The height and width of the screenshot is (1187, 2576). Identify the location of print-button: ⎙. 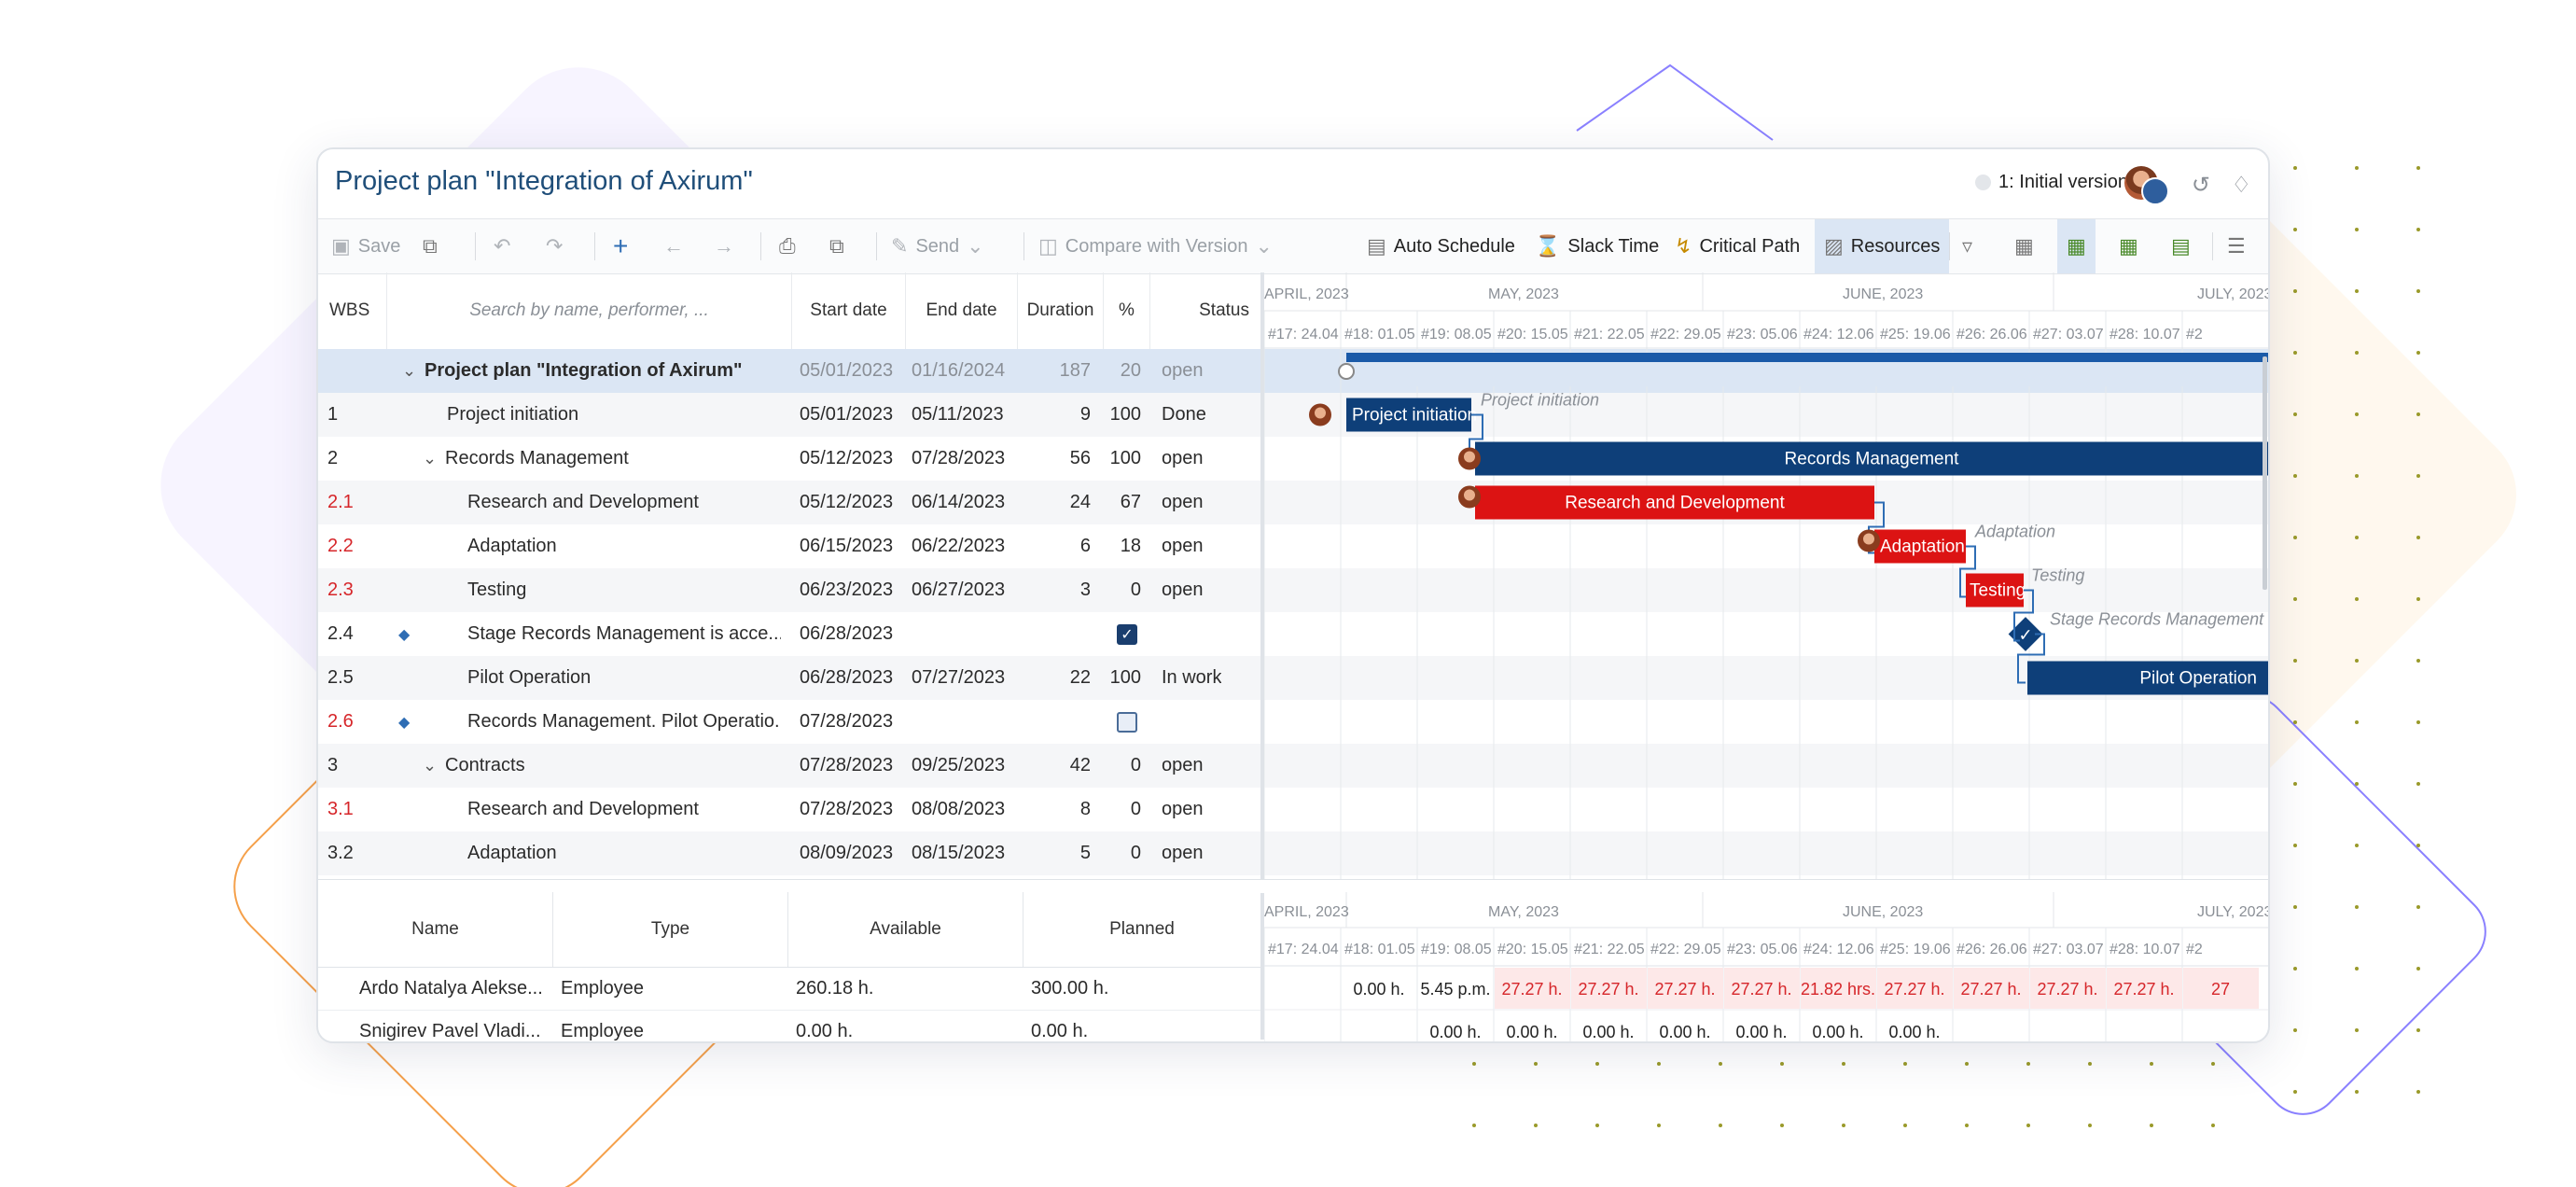
(788, 246).